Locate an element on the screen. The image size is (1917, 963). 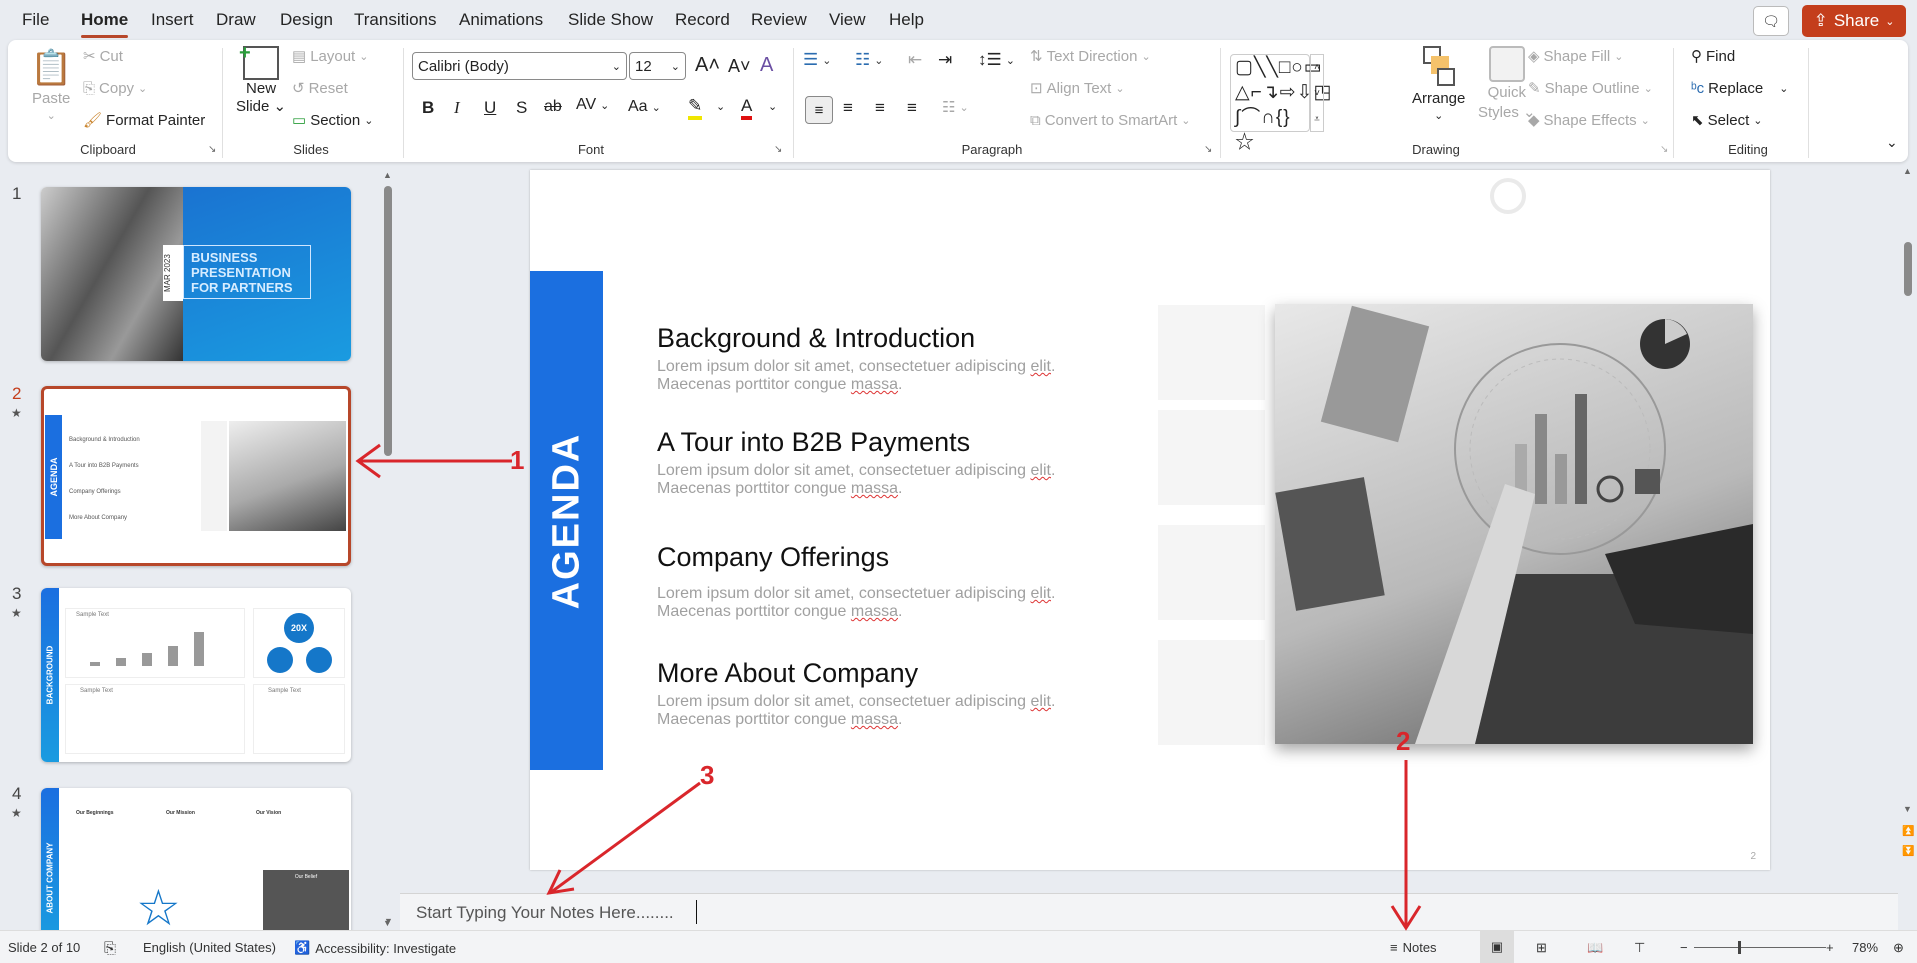
tab-transitions: Transitions is located at coordinates (395, 20).